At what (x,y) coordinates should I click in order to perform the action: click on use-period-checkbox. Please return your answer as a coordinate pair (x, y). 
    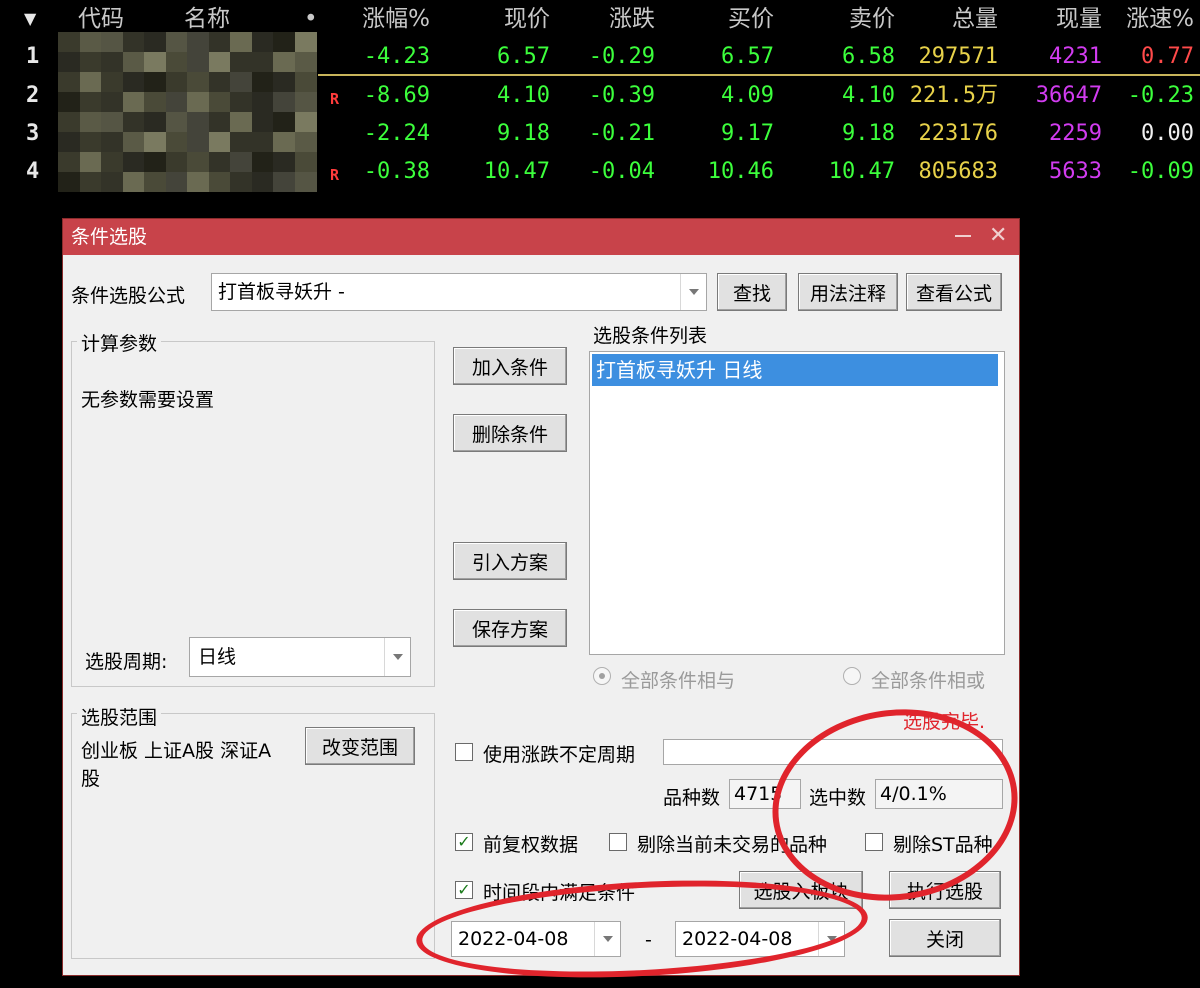
    Looking at the image, I should click on (464, 752).